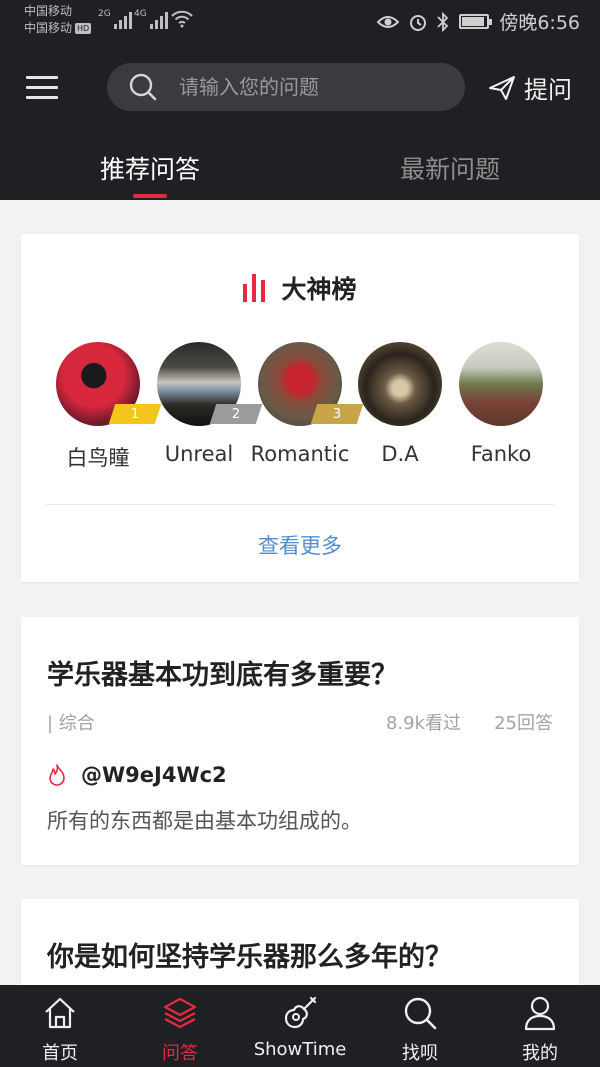  Describe the element at coordinates (254, 288) in the screenshot. I see `bar-chart-icon` at that location.